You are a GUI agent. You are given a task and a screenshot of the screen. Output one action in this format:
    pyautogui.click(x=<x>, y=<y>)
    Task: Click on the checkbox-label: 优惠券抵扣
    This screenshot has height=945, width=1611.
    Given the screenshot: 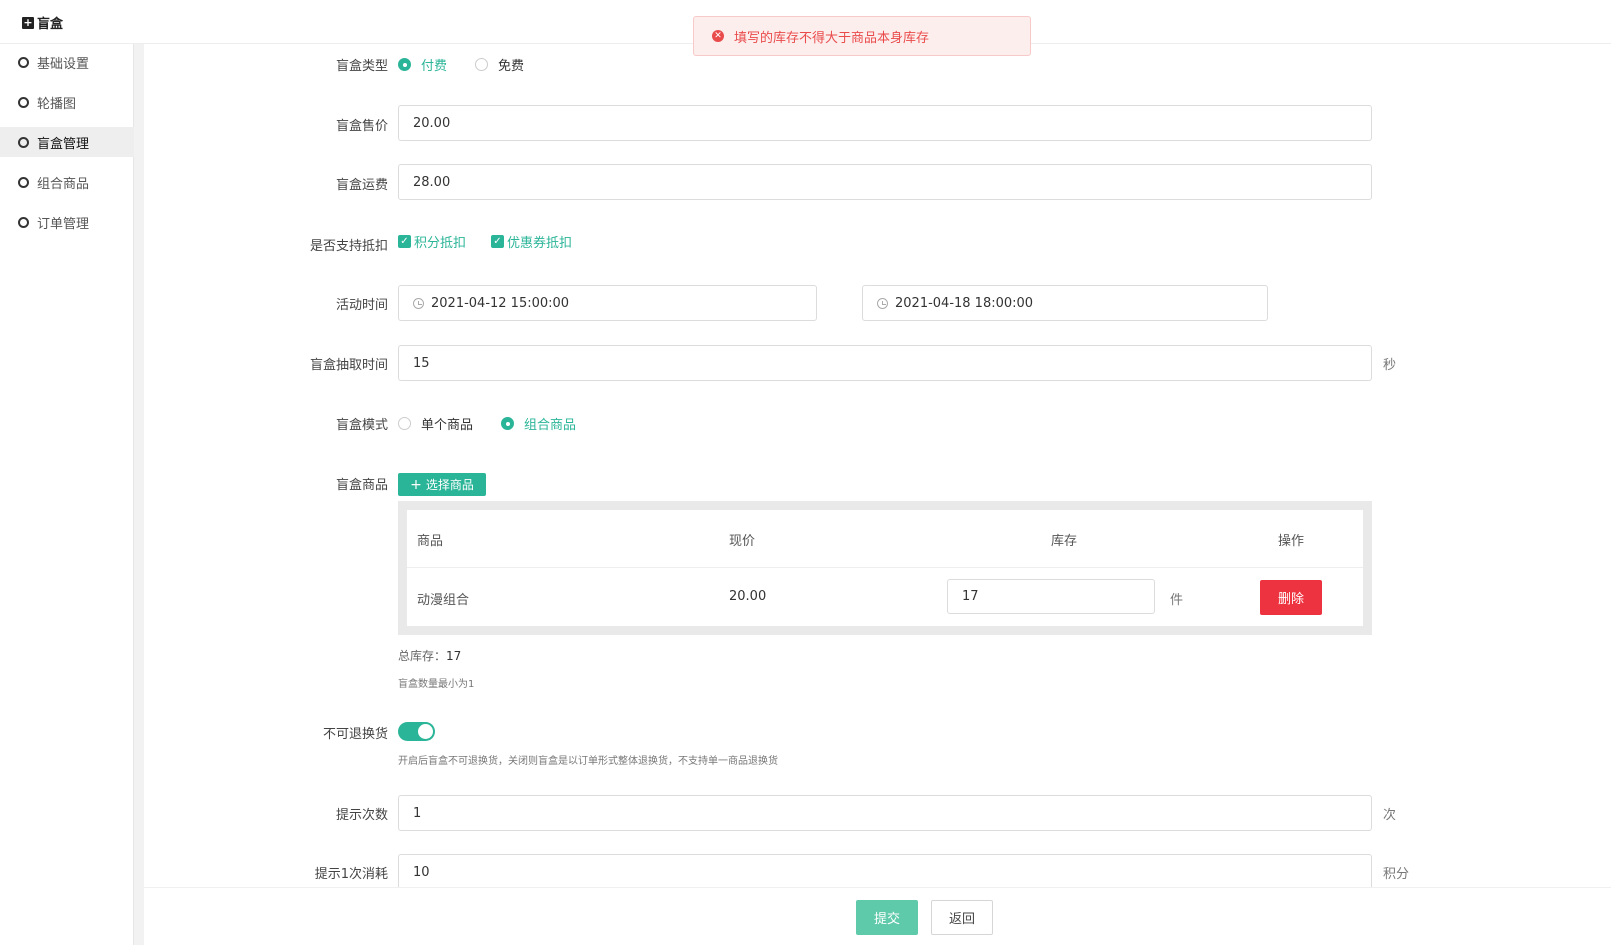 What is the action you would take?
    pyautogui.click(x=540, y=243)
    